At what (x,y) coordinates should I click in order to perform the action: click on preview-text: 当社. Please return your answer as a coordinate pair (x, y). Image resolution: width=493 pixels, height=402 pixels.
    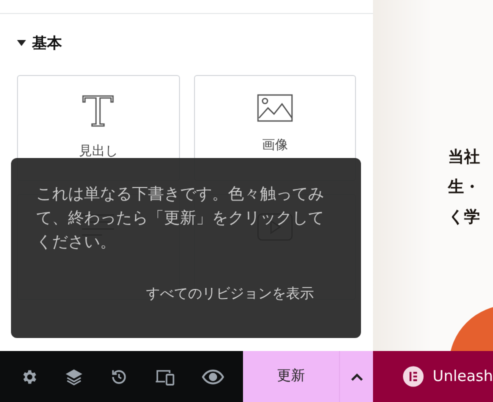
    Looking at the image, I should click on (464, 157).